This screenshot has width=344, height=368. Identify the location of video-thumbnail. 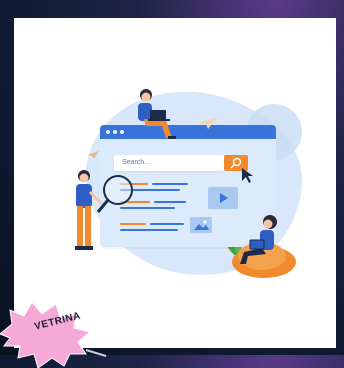
(223, 198).